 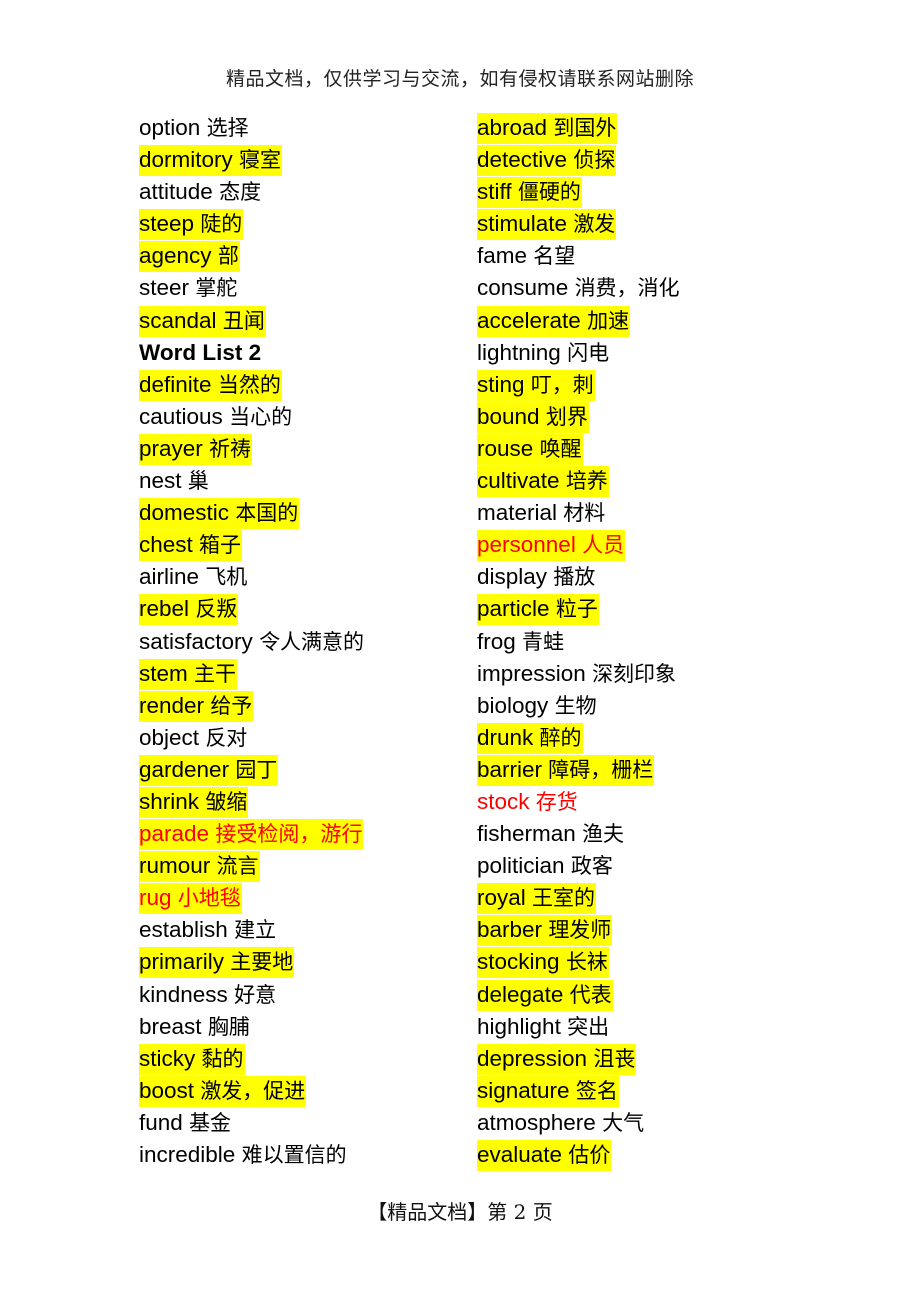 I want to click on highlighted-text: parade 接受检阅，游行, so click(x=251, y=835).